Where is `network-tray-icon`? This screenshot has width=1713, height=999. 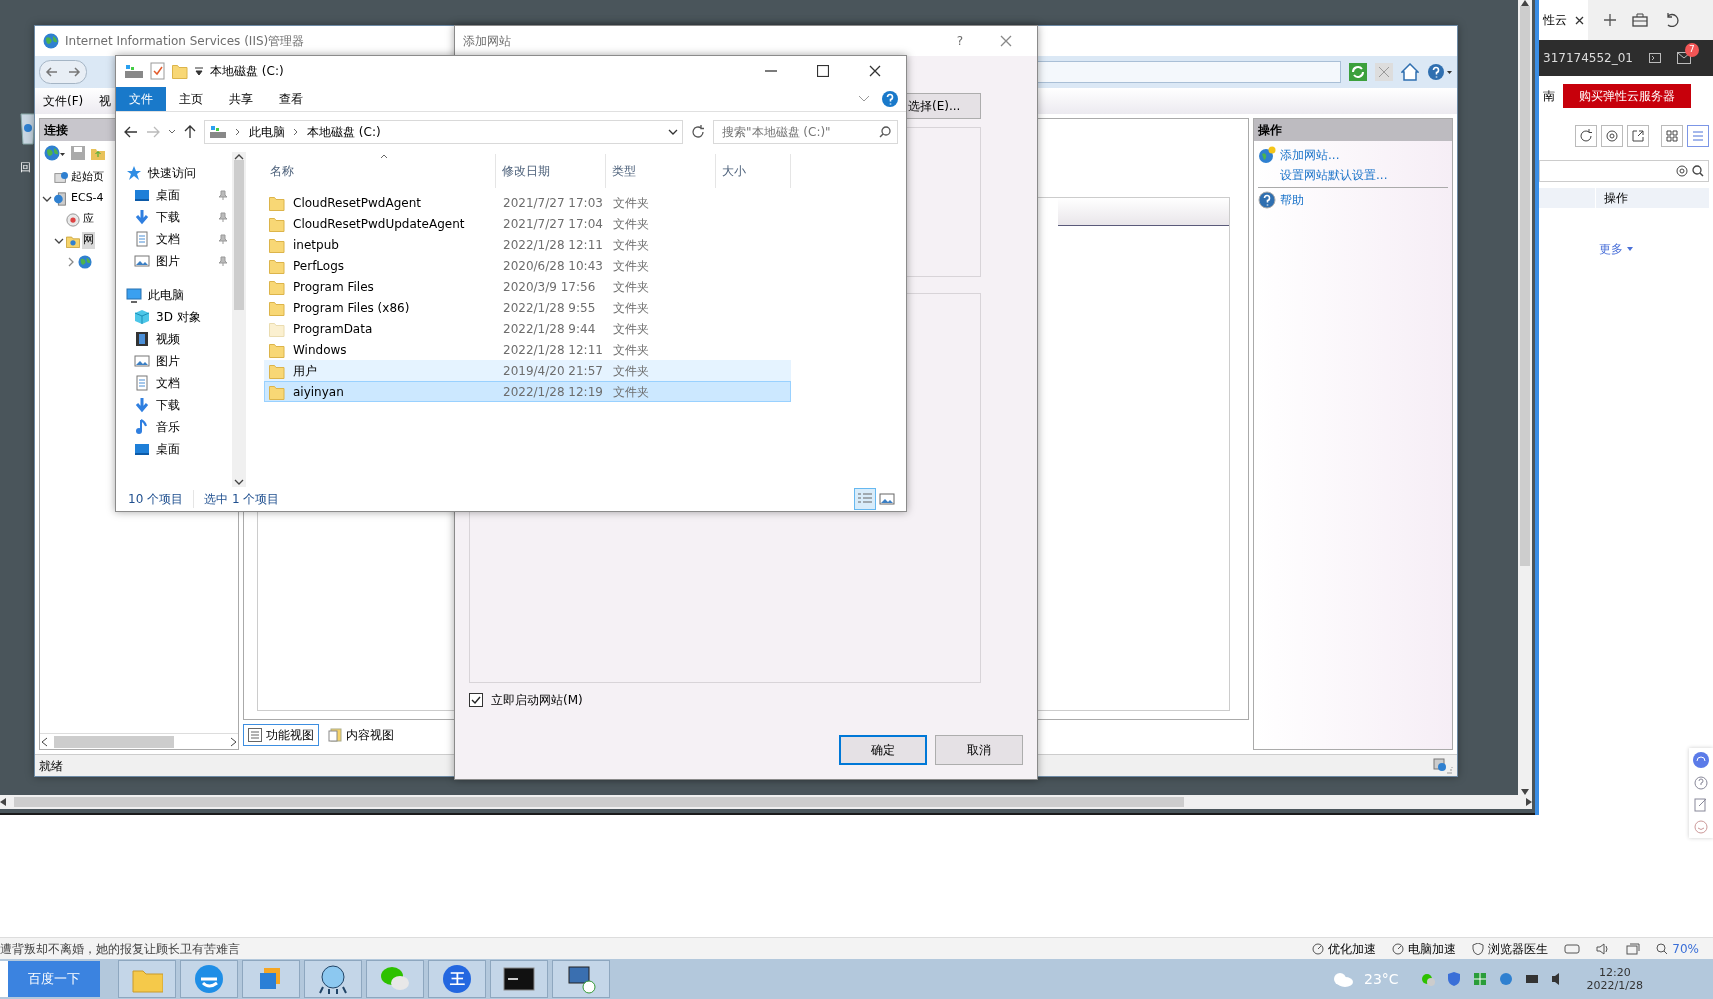
network-tray-icon is located at coordinates (1531, 979).